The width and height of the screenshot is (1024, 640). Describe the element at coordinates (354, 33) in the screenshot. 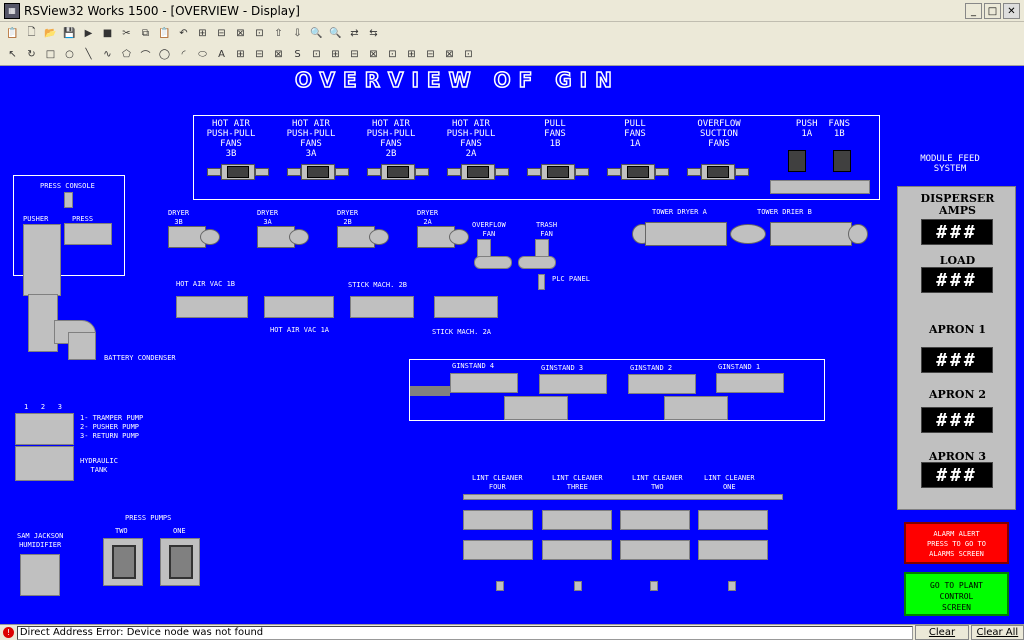

I see `standard-tool-button-18: ⇄` at that location.